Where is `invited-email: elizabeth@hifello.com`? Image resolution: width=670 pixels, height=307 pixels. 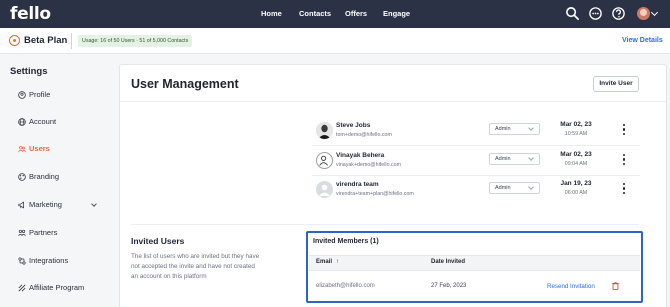 invited-email: elizabeth@hifello.com is located at coordinates (345, 286).